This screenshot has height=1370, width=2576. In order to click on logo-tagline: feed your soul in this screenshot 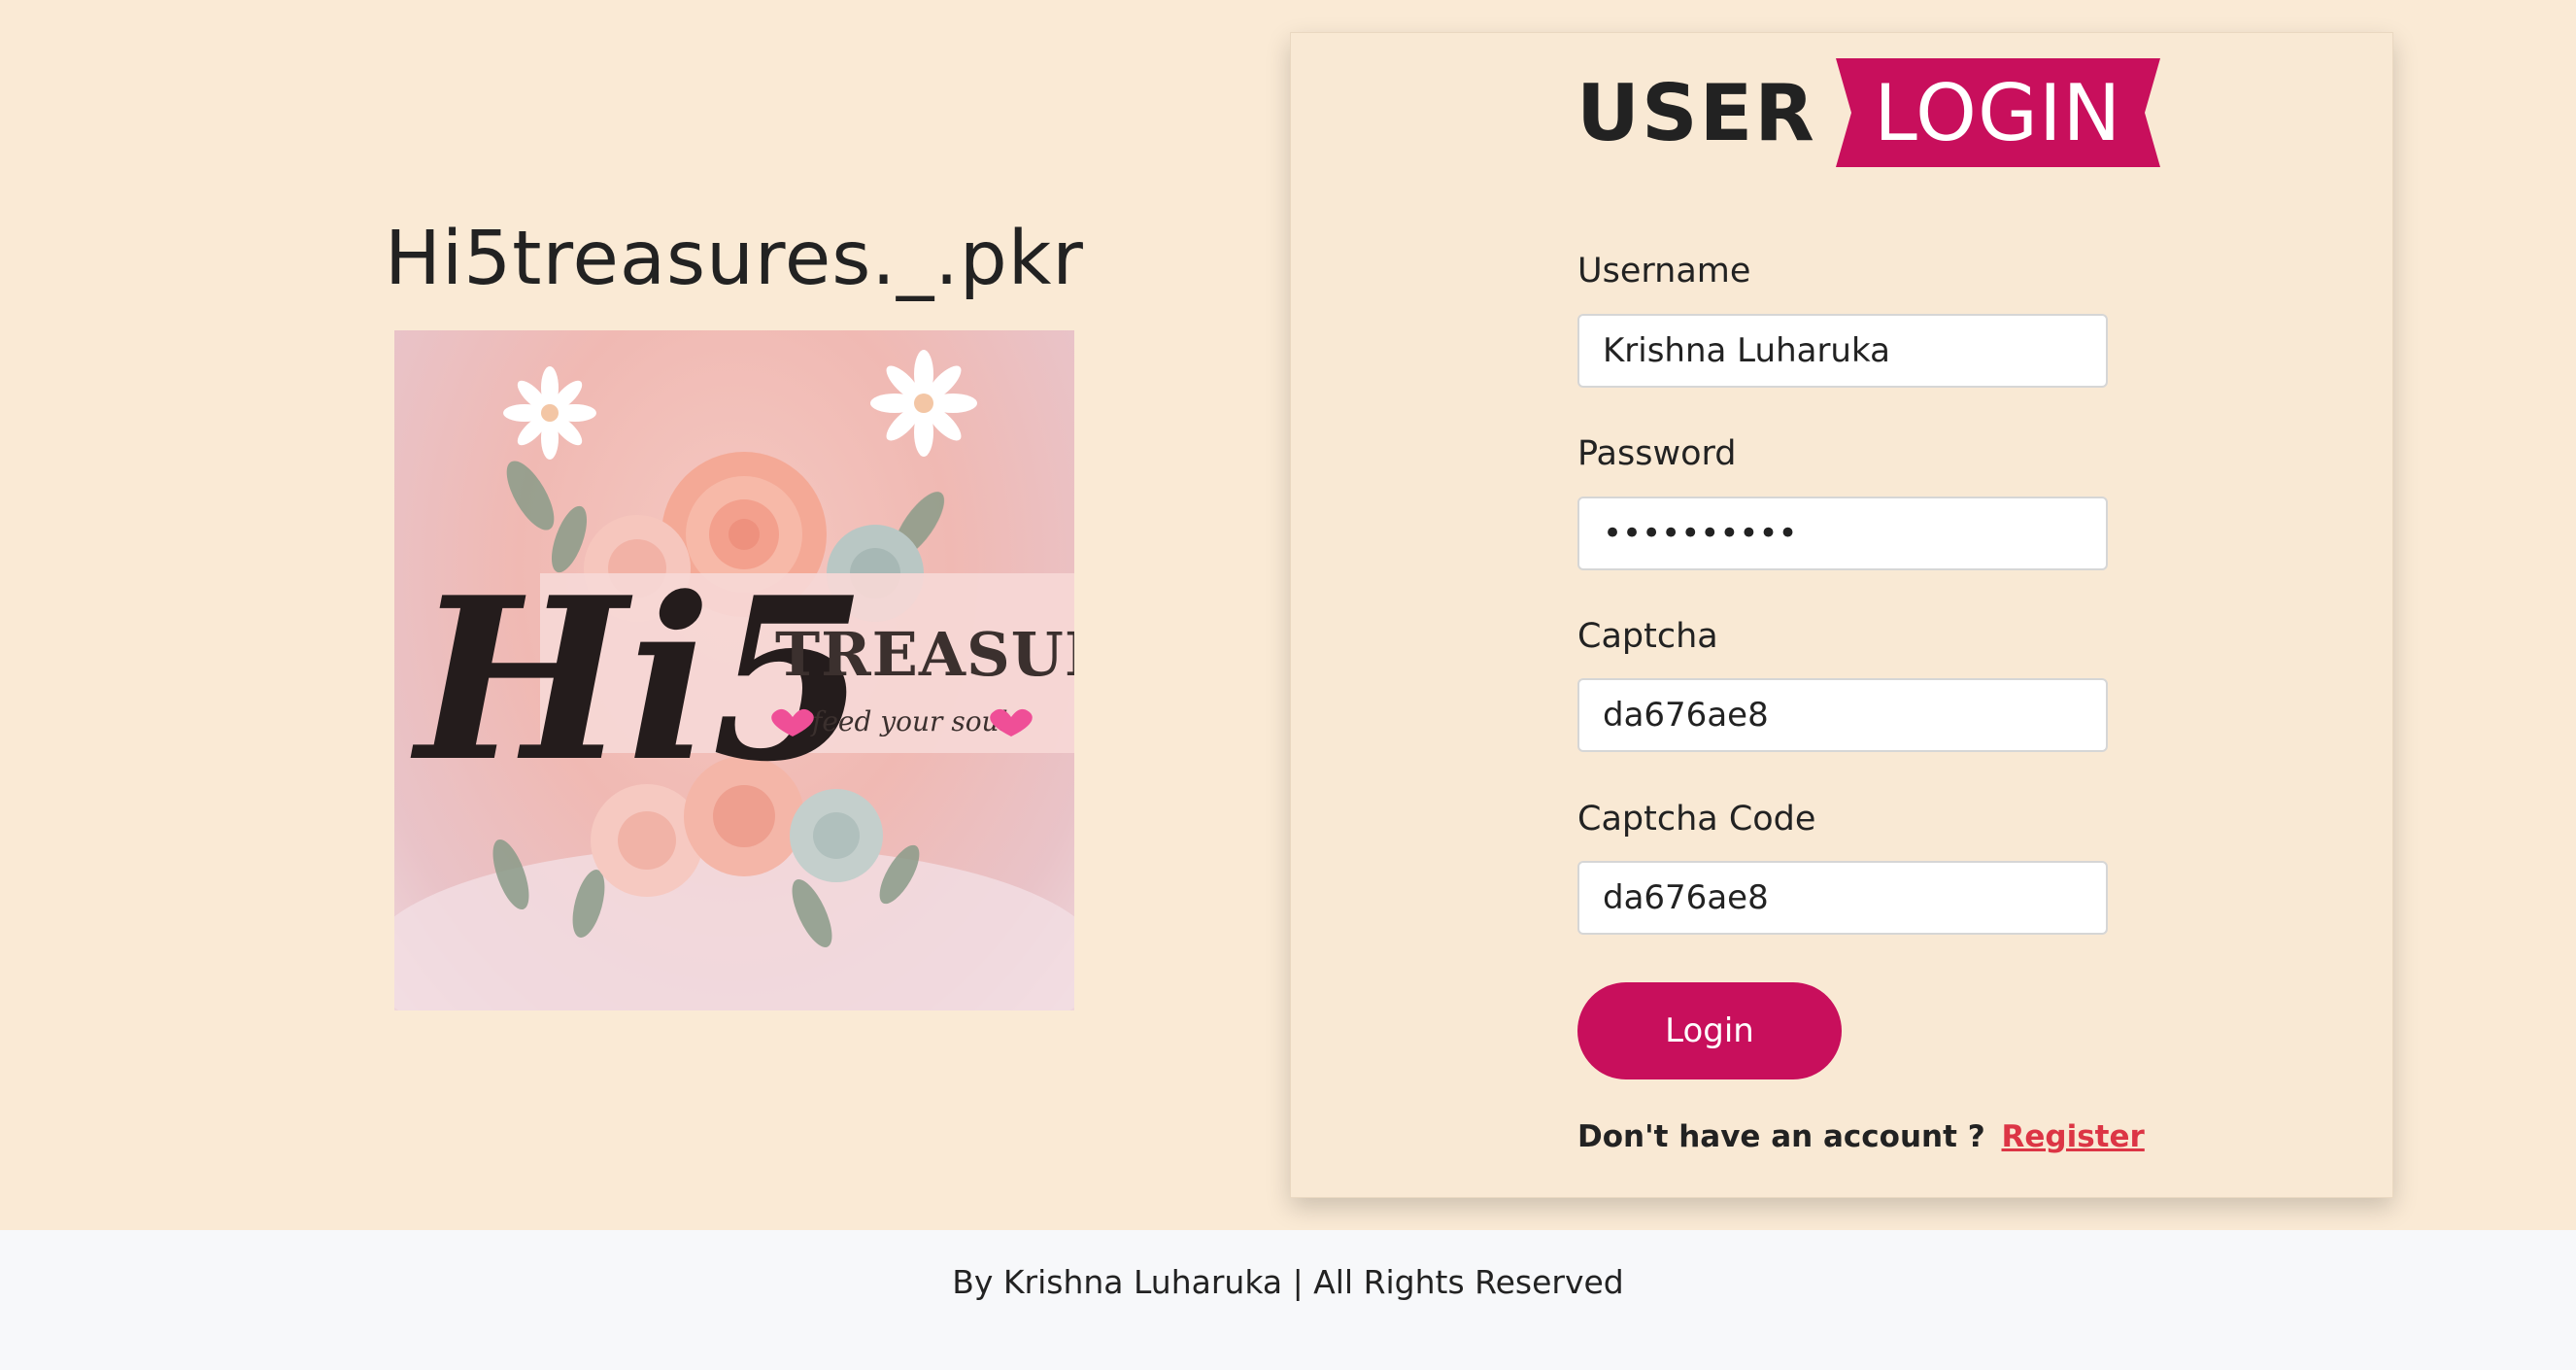, I will do `click(909, 721)`.